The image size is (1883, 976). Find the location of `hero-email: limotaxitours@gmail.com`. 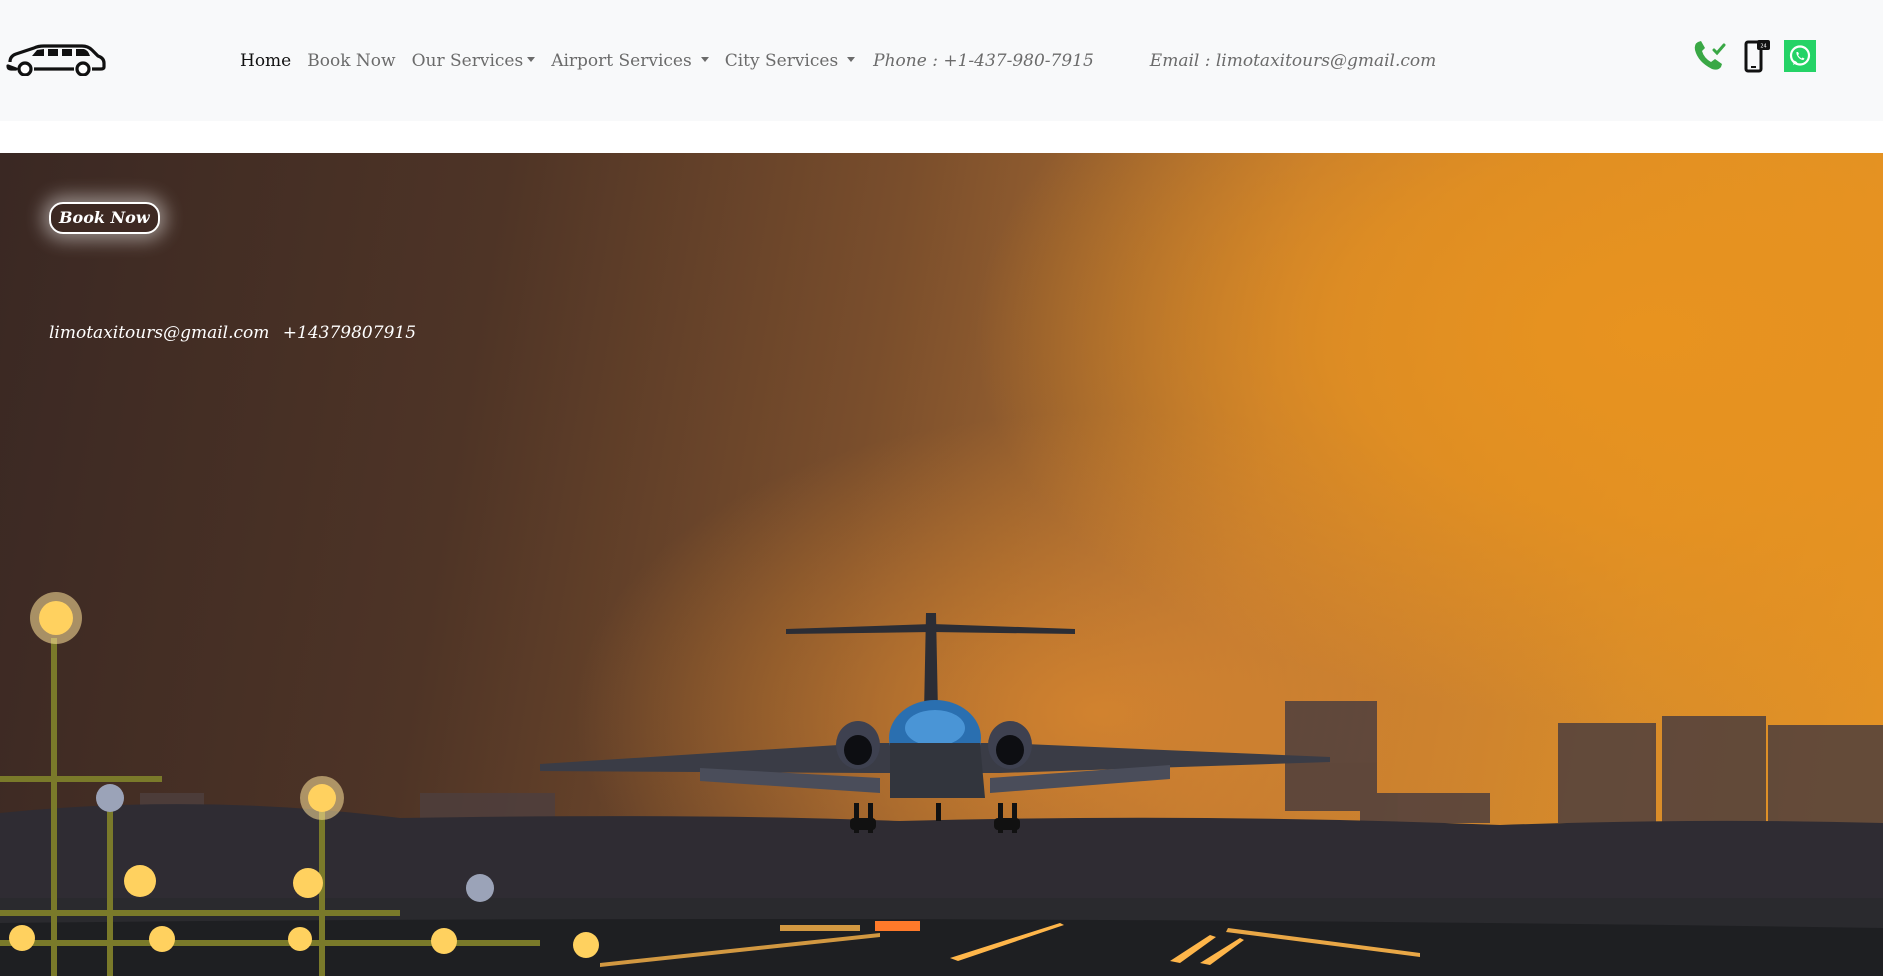

hero-email: limotaxitours@gmail.com is located at coordinates (159, 333).